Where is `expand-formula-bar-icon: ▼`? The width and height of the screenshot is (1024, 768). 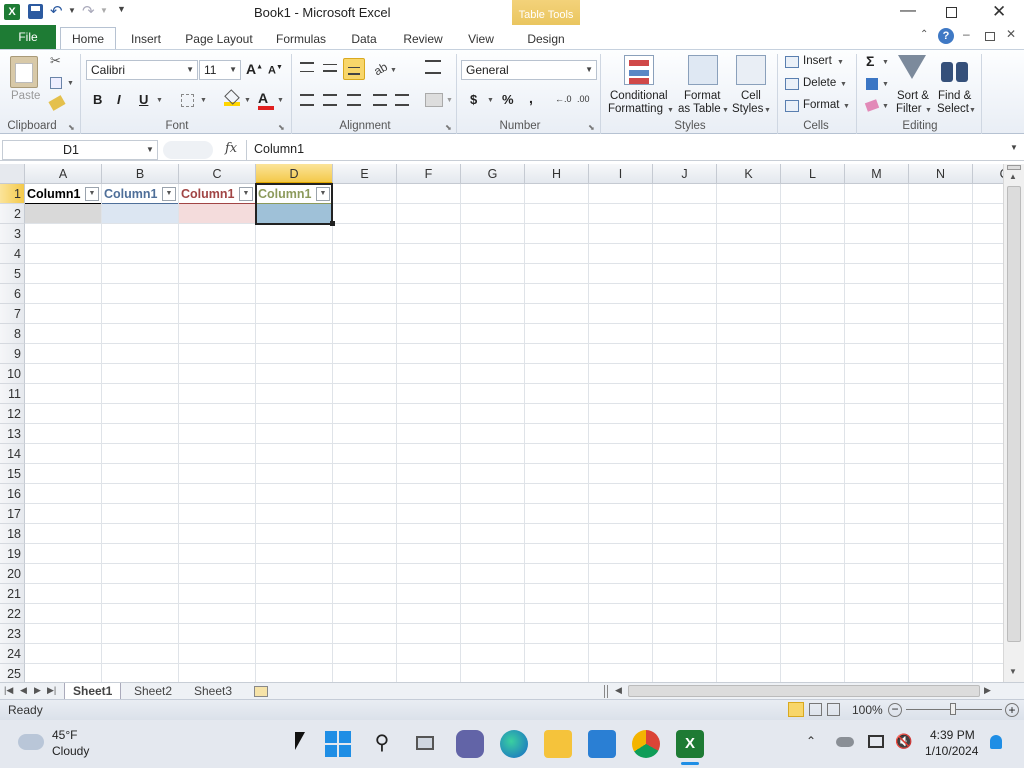
expand-formula-bar-icon: ▼ is located at coordinates (1014, 147).